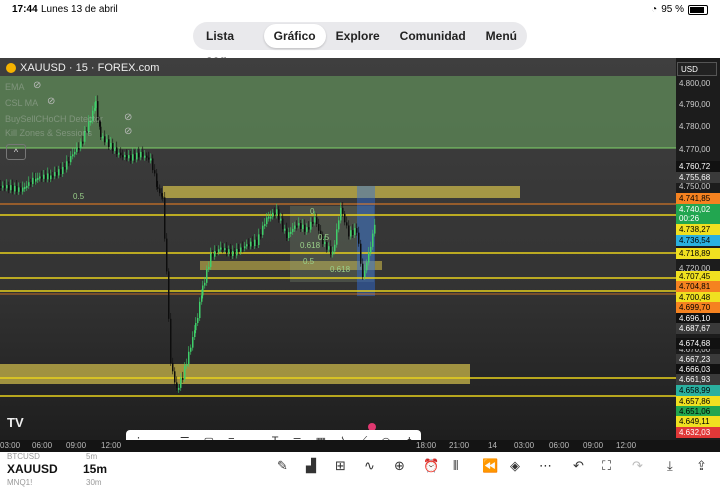  What do you see at coordinates (340, 466) in the screenshot?
I see `layout-grid-icon: ⊞` at bounding box center [340, 466].